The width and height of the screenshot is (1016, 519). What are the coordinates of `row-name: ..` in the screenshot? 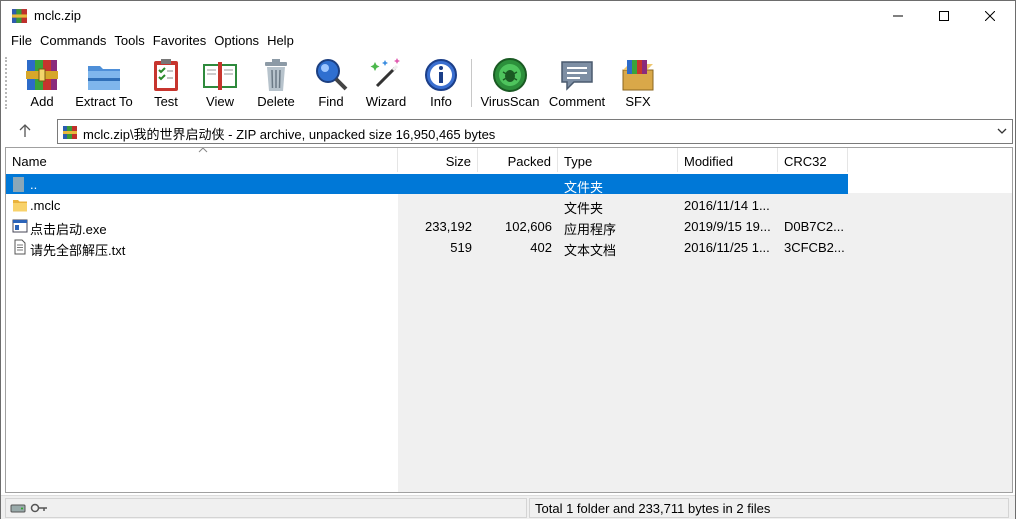 It's located at (34, 184).